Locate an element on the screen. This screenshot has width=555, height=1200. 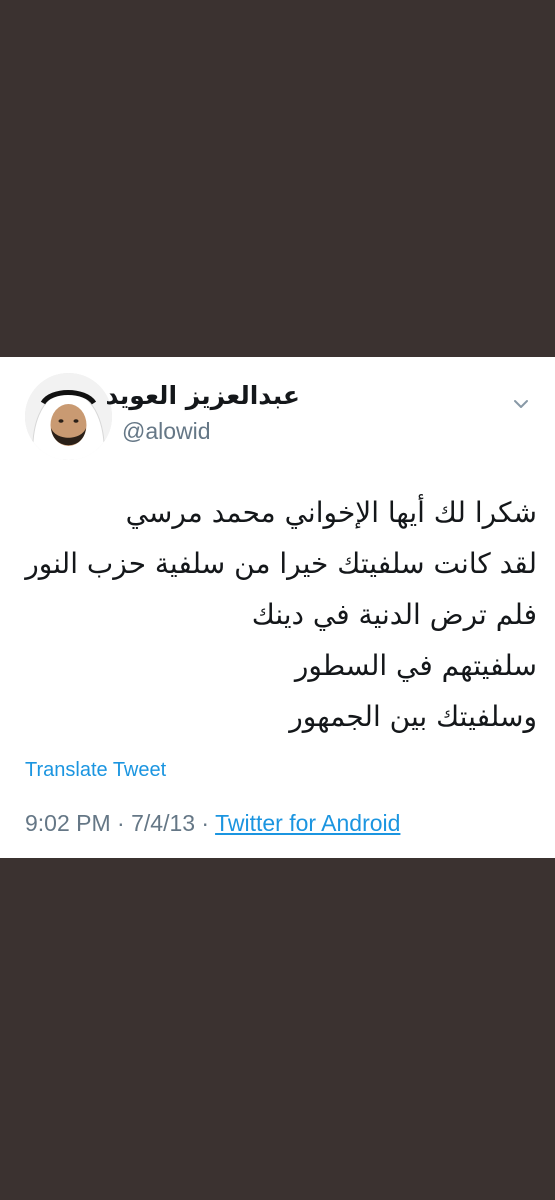
tweet-text-line: وسلفيتك بين الجمهور is located at coordinates (413, 716).